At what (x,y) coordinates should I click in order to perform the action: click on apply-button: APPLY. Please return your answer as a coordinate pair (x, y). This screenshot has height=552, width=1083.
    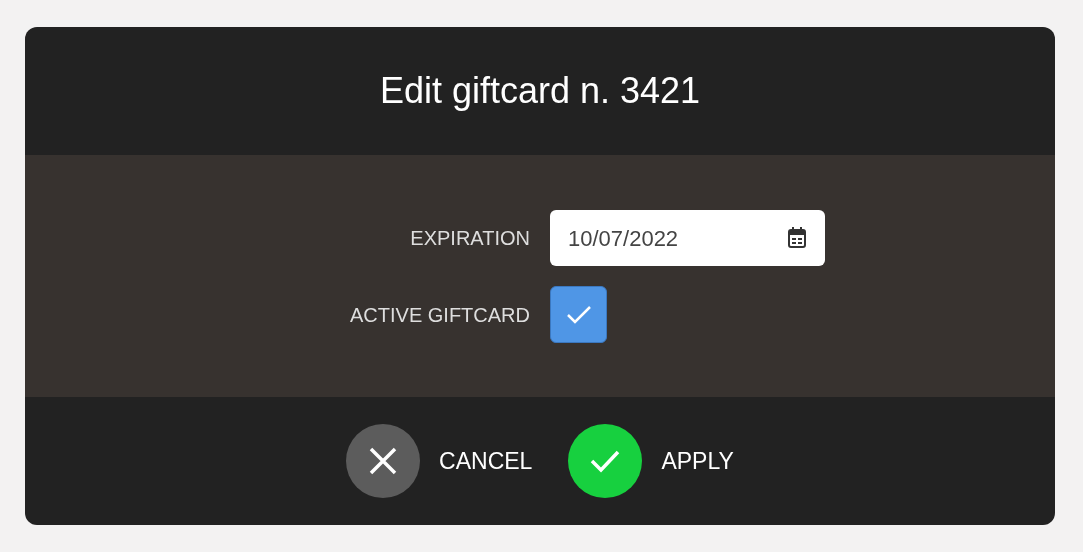
    Looking at the image, I should click on (651, 461).